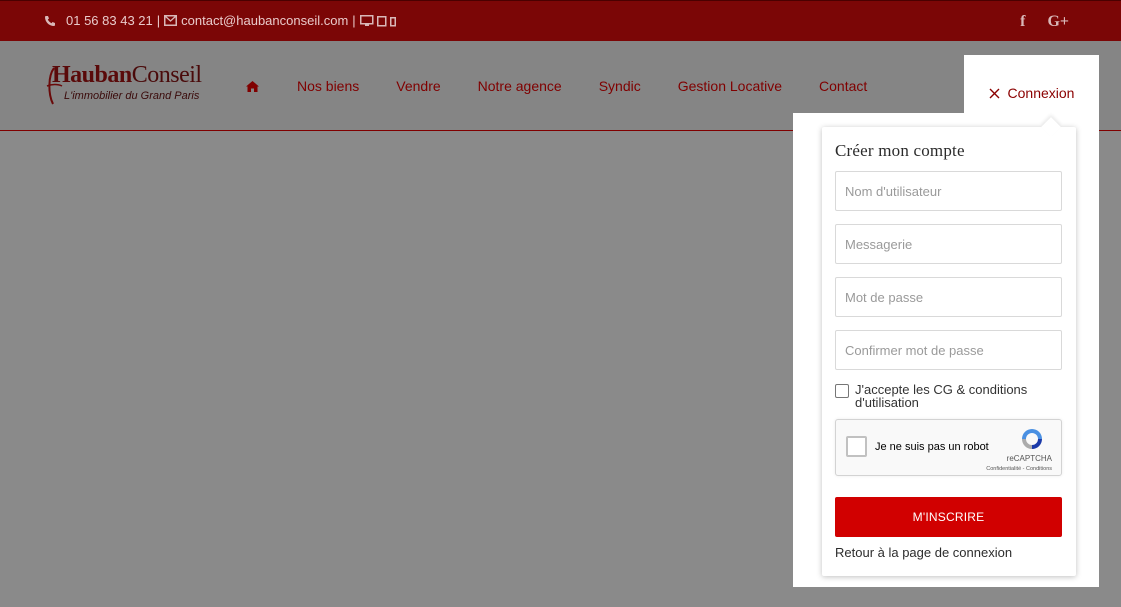  I want to click on back-to-login-link: Retour à la page de connexion, so click(923, 552).